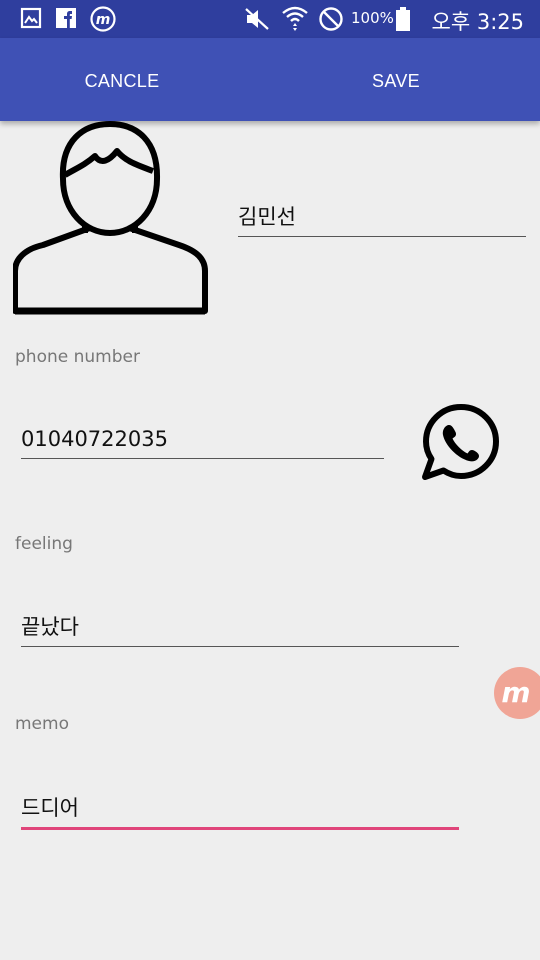  I want to click on name-field, so click(382, 218).